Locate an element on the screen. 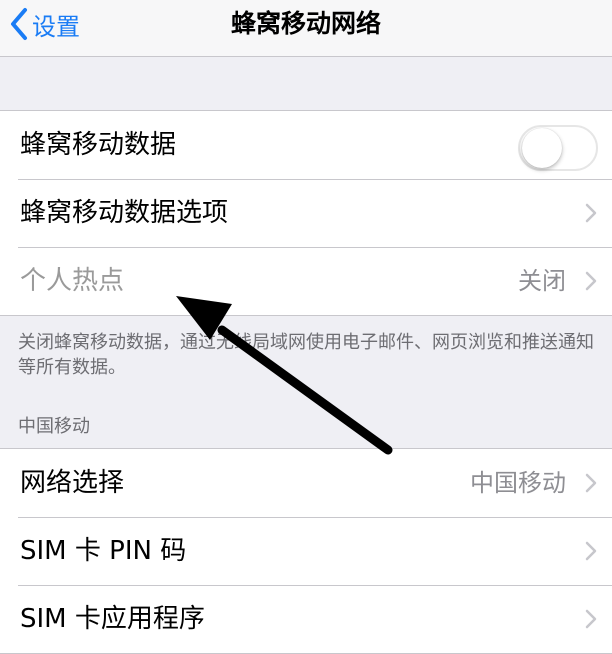 The width and height of the screenshot is (612, 654). sim-applications-label: SIM 卡应用程序 is located at coordinates (112, 619).